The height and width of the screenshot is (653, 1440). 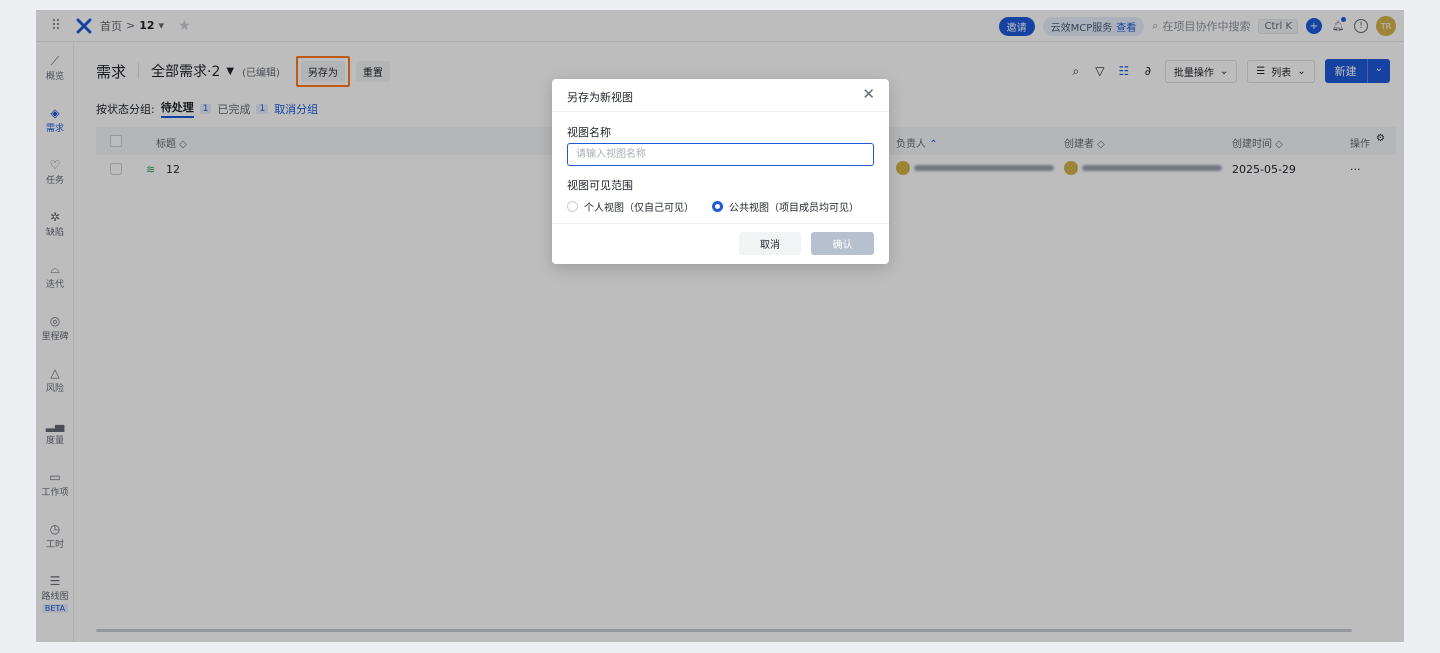 What do you see at coordinates (600, 185) in the screenshot?
I see `visibility-label: 视图可见范围` at bounding box center [600, 185].